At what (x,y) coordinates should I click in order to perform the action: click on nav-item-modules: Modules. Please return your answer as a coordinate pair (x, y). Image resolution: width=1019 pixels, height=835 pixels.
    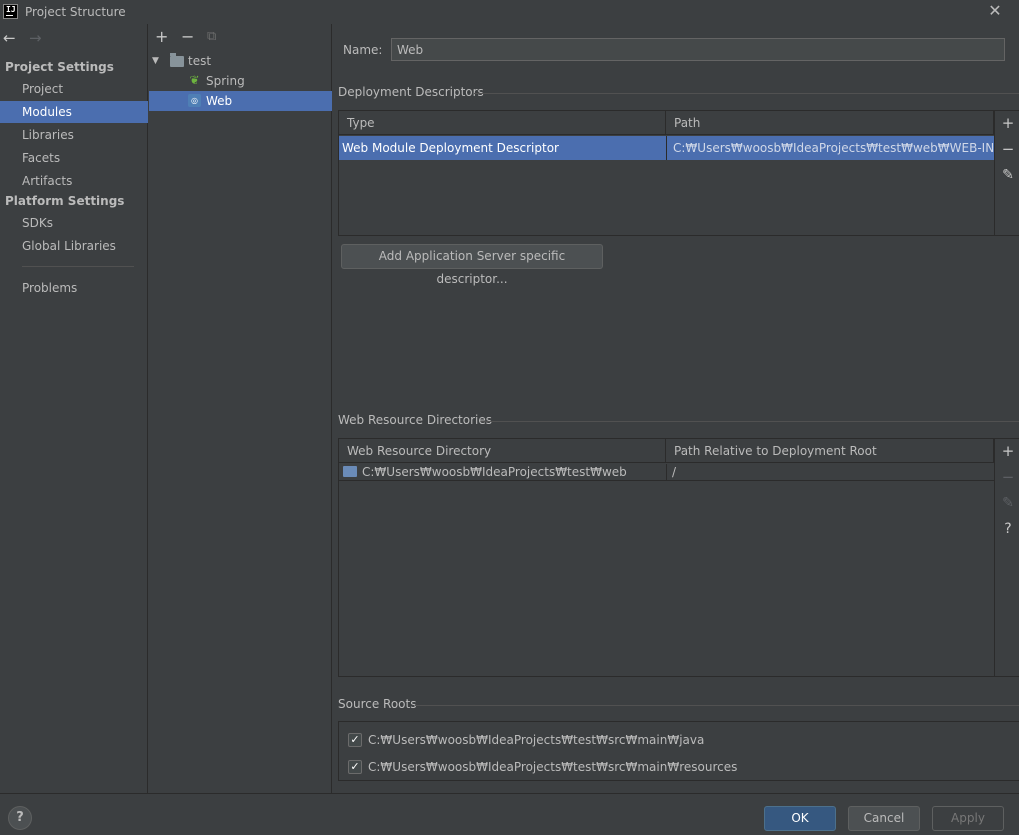
    Looking at the image, I should click on (74, 112).